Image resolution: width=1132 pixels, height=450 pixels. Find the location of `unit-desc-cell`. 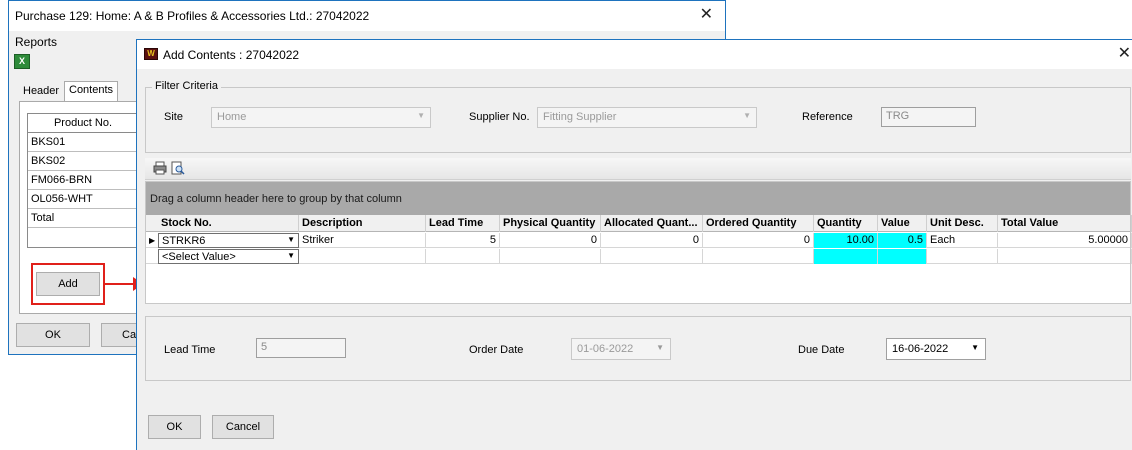

unit-desc-cell is located at coordinates (962, 256).